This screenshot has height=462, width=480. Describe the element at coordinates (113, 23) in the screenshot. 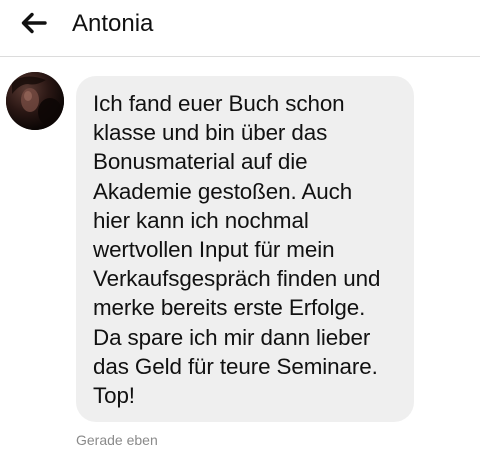

I see `contact-name: Antonia` at that location.